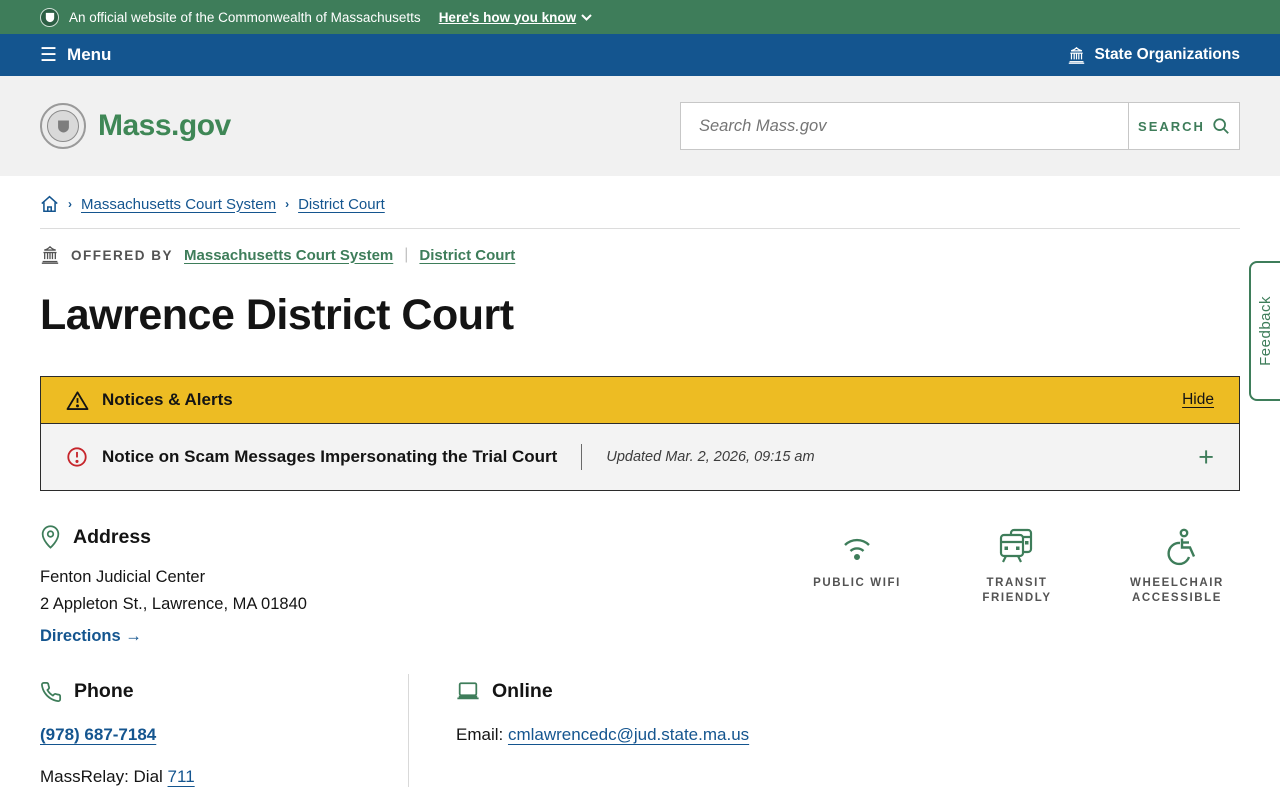 The image size is (1280, 800). What do you see at coordinates (482, 734) in the screenshot?
I see `email-label: Email:` at bounding box center [482, 734].